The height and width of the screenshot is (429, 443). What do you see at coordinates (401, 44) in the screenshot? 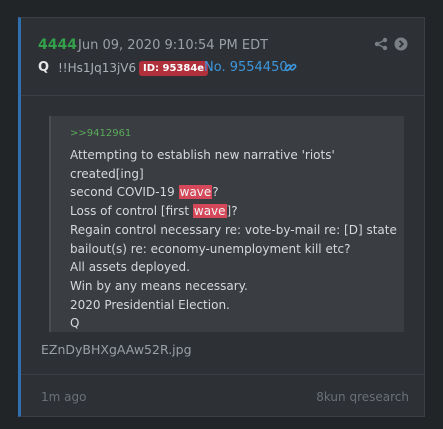
I see `arrow-right-circle-icon` at bounding box center [401, 44].